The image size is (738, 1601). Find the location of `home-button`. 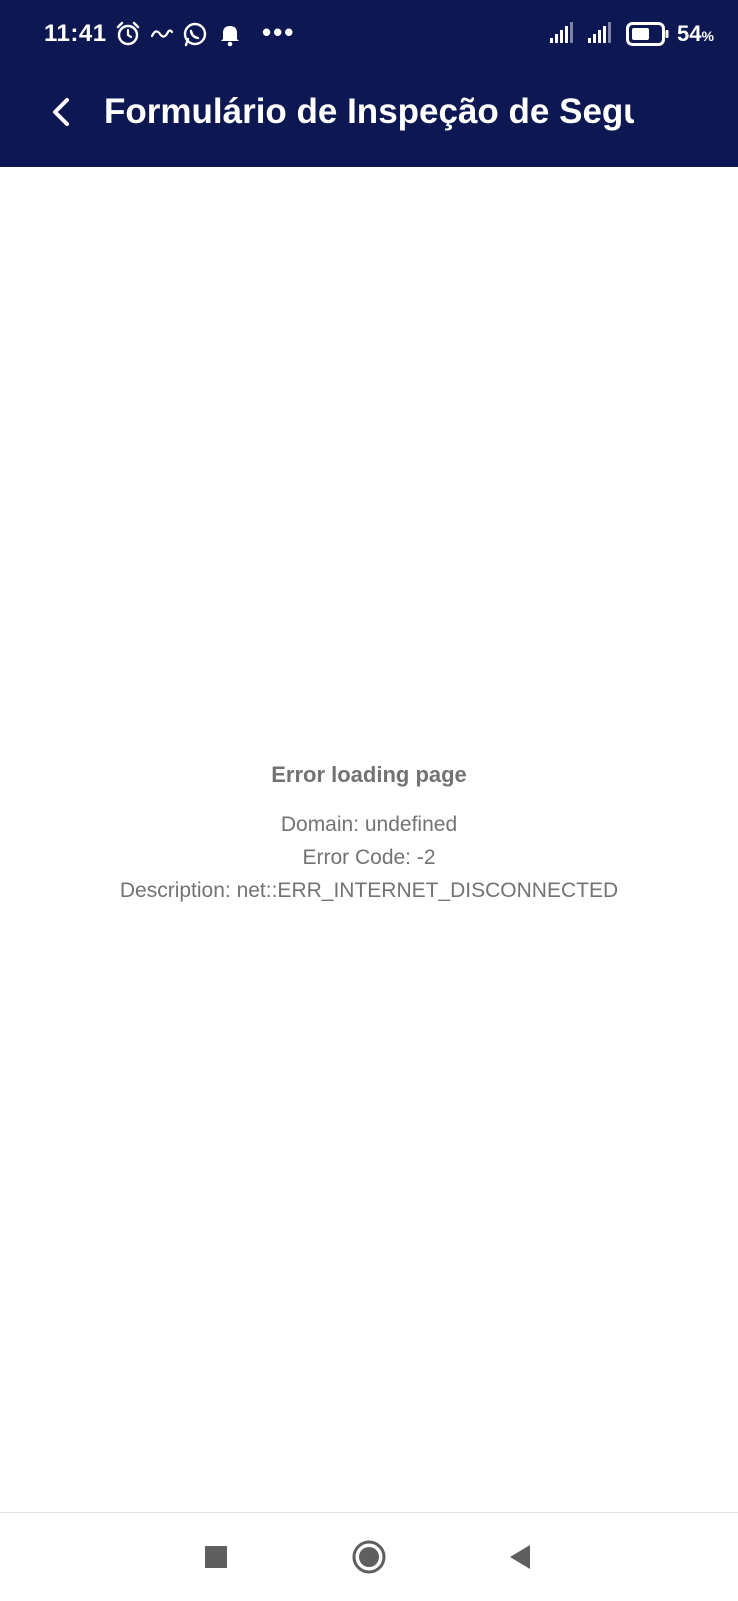

home-button is located at coordinates (369, 1557).